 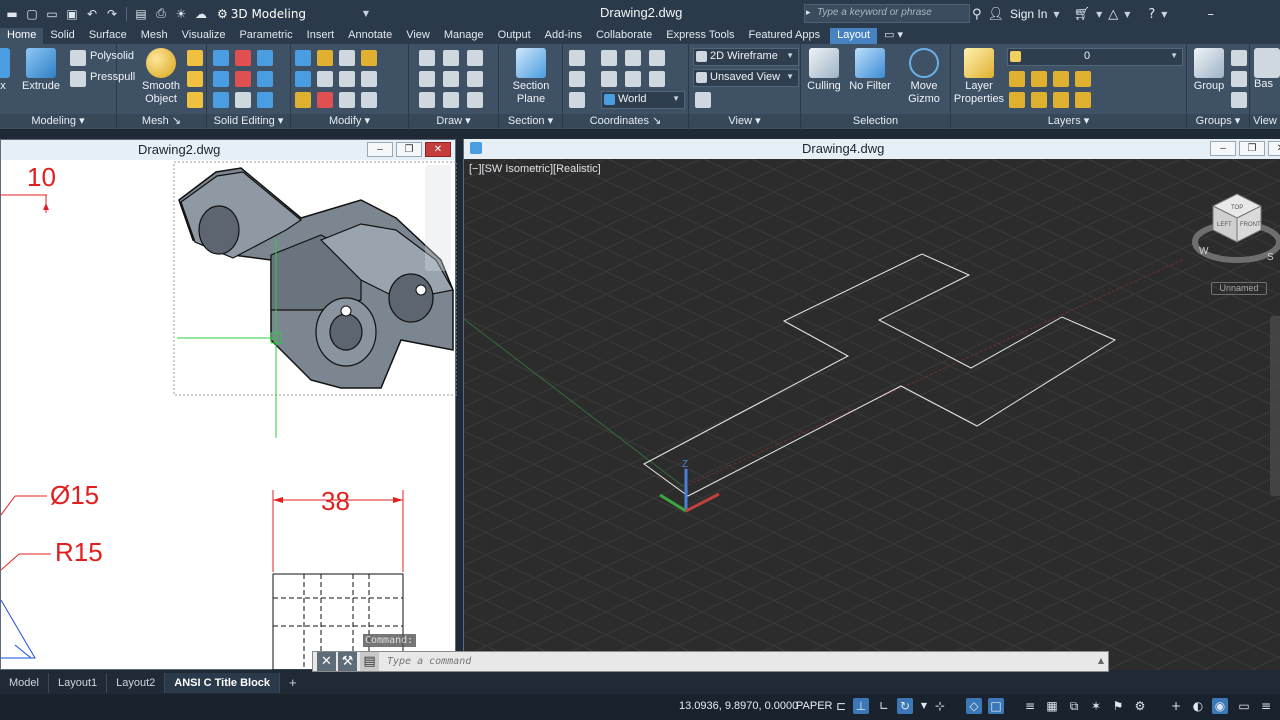 I want to click on gear-icon: ⚙, so click(x=1140, y=706).